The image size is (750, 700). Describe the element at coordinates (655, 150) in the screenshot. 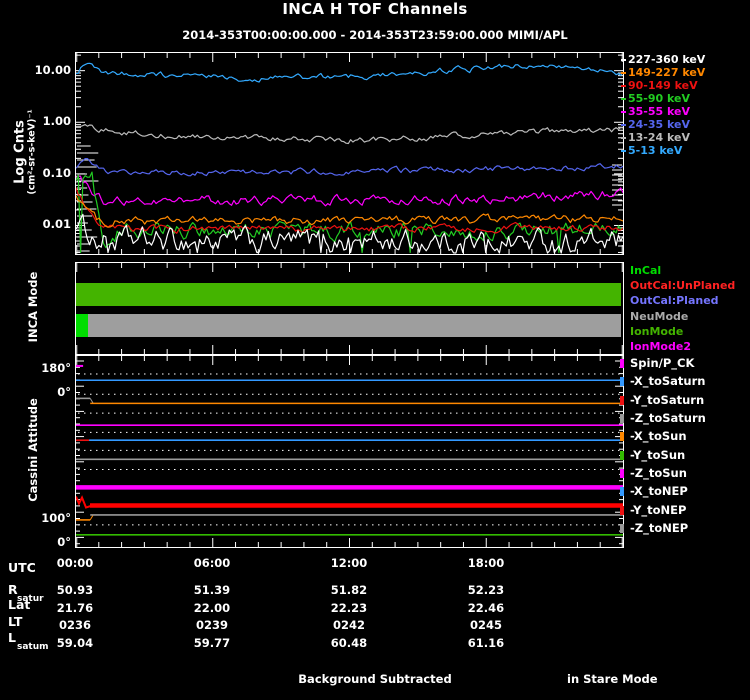

I see `spectra-legend-item: 5-13 keV` at that location.